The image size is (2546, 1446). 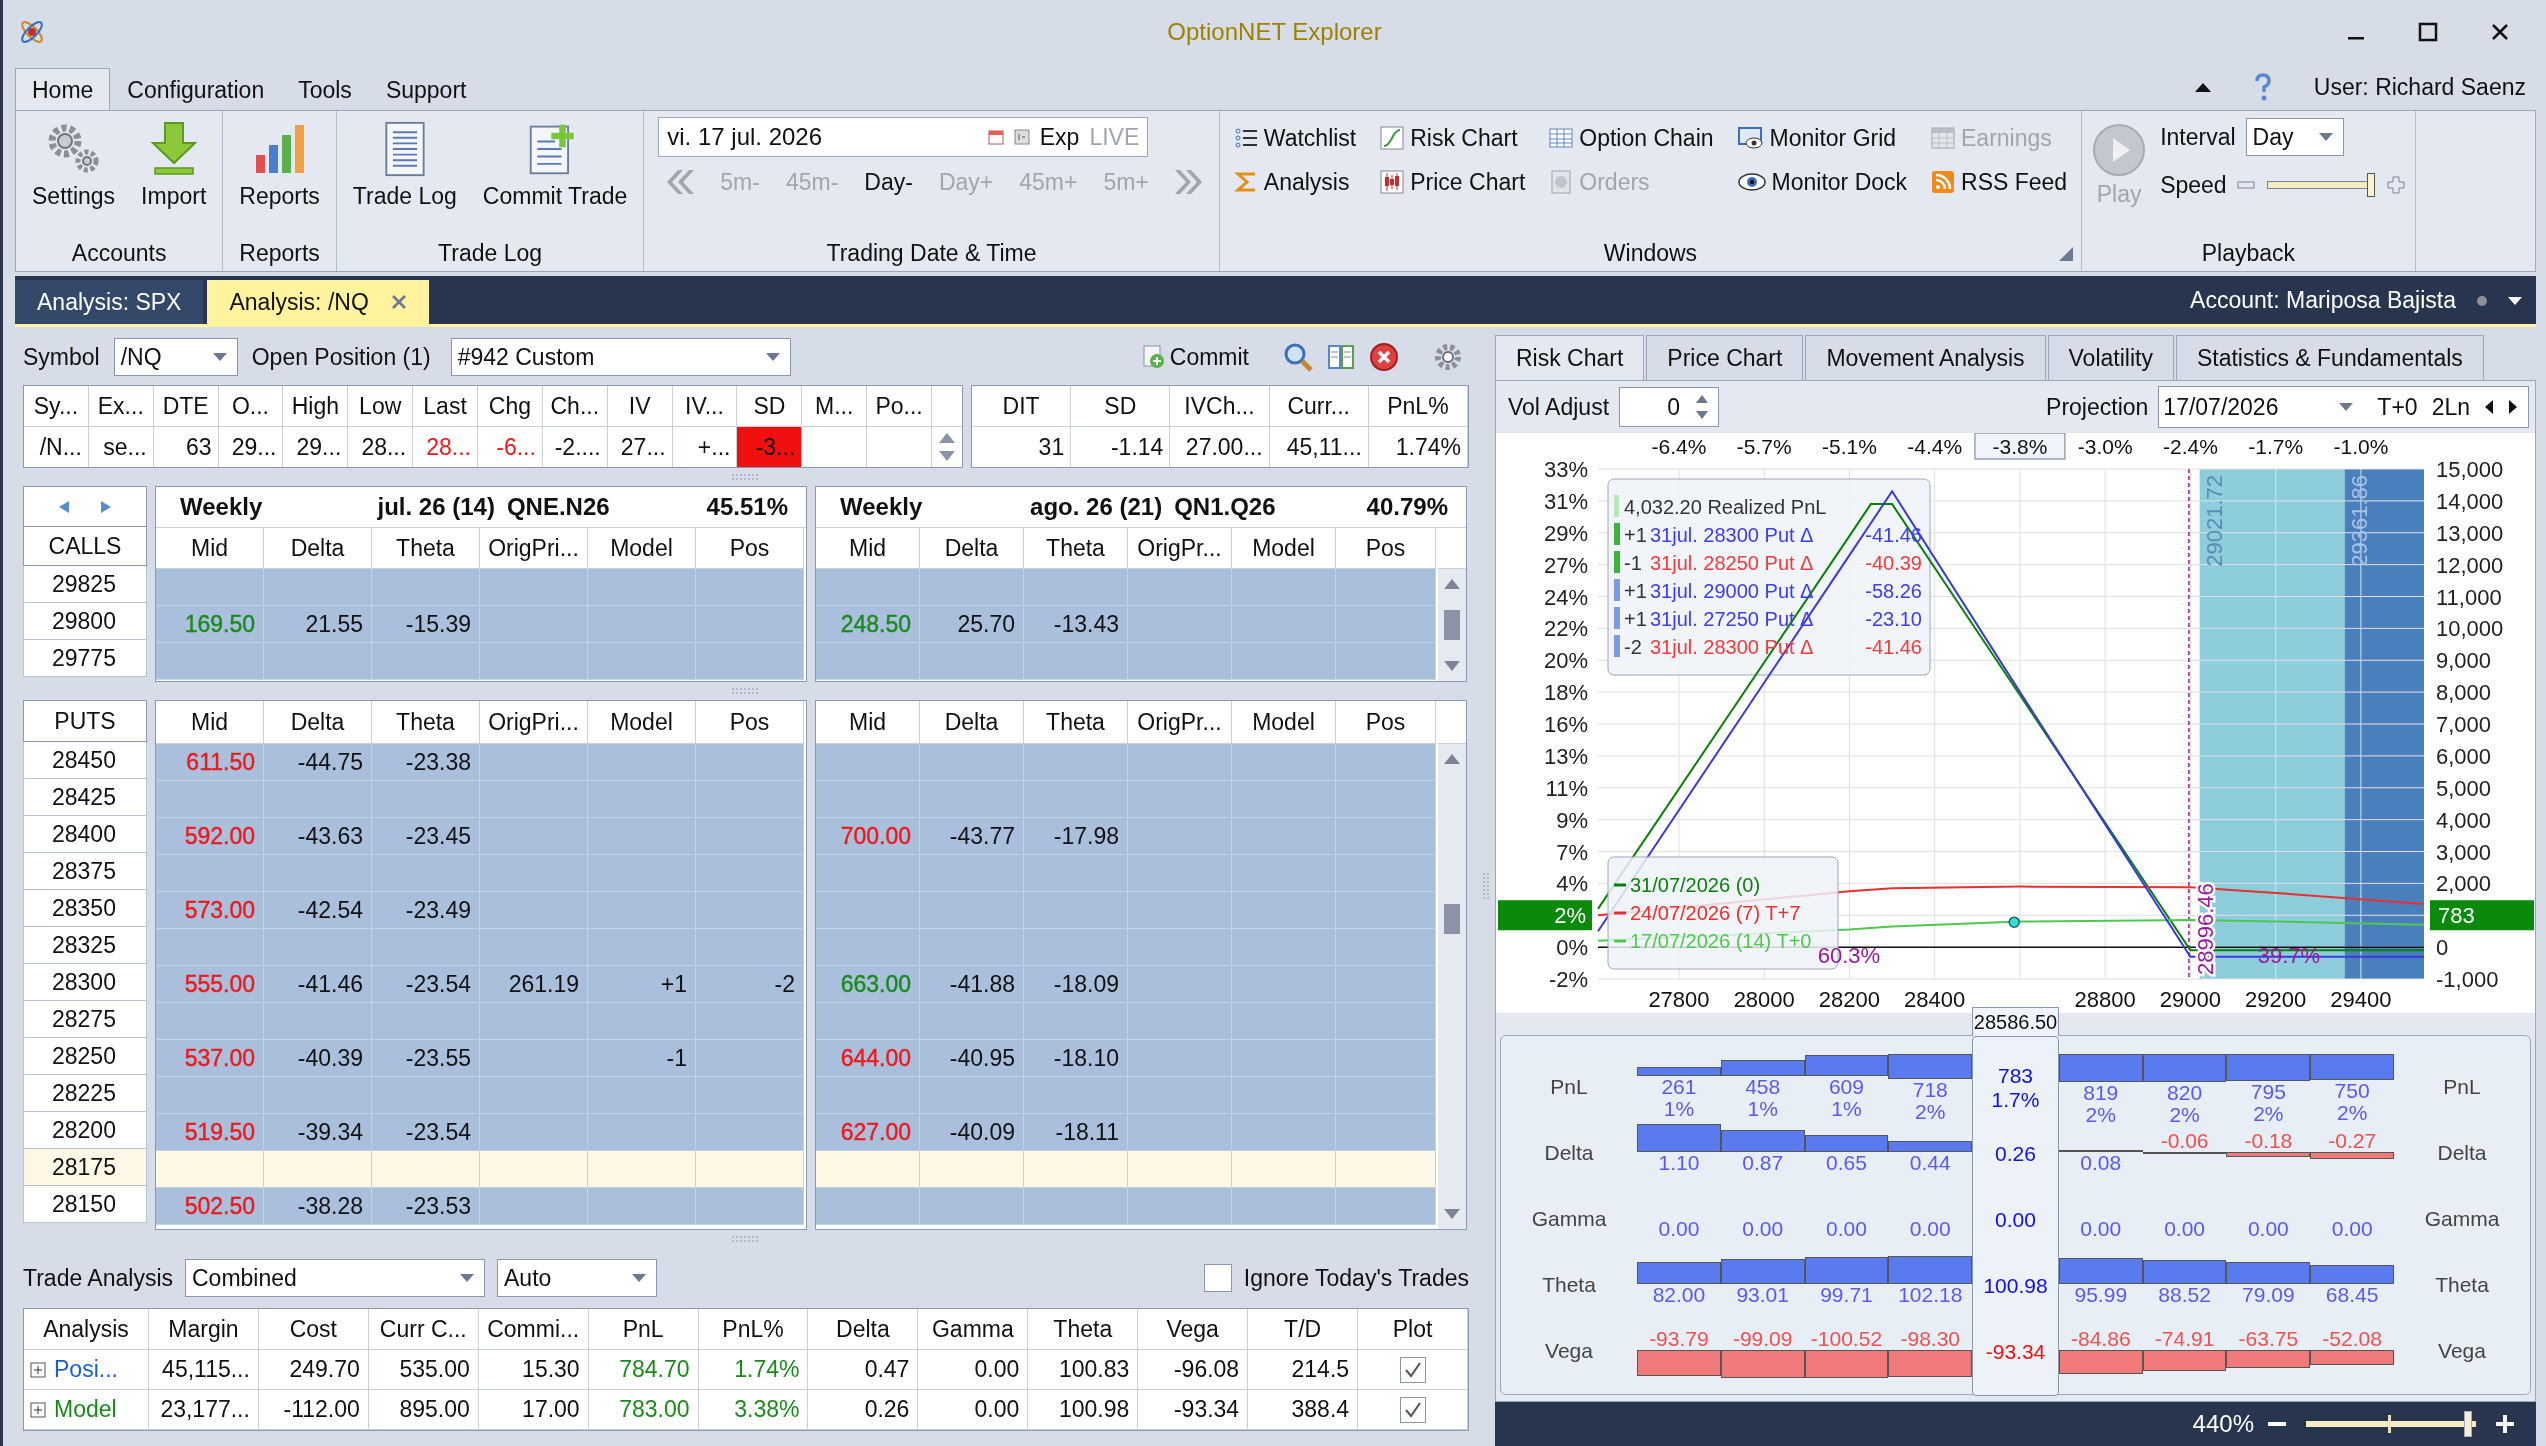 I want to click on table-cell: 21.55, so click(x=318, y=624).